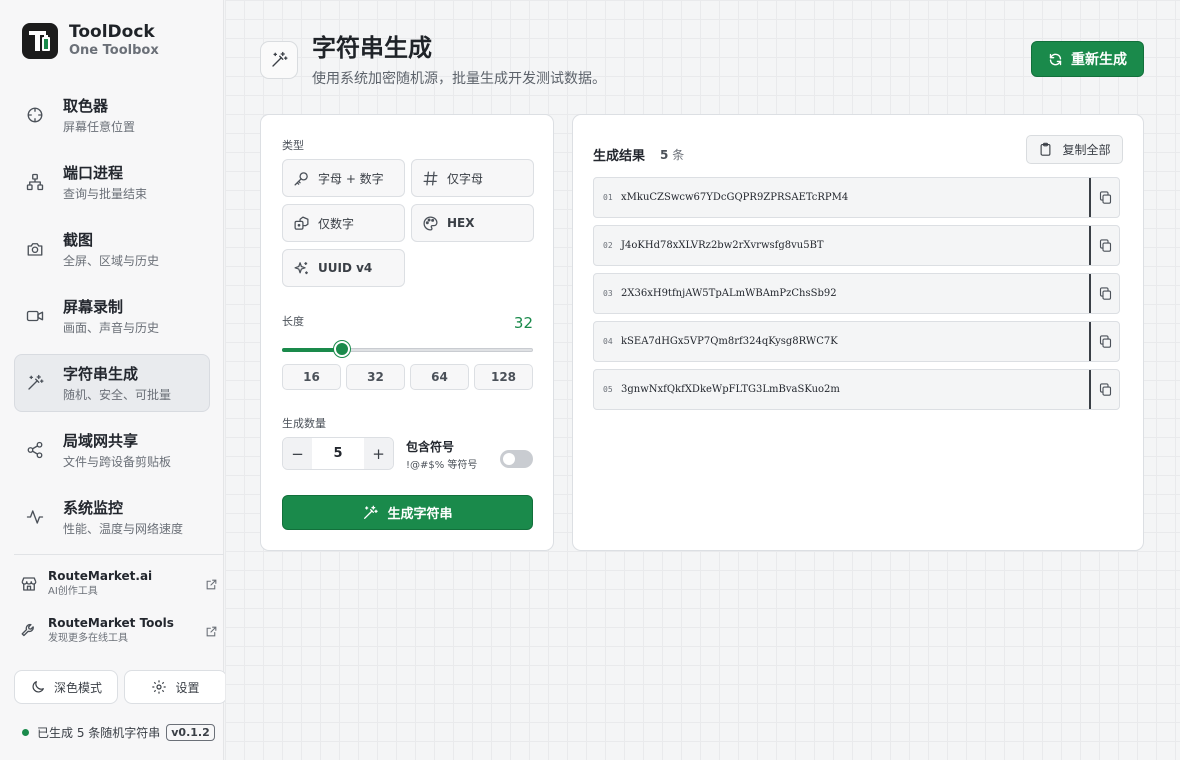  Describe the element at coordinates (420, 514) in the screenshot. I see `generate-label: 生成字符串` at that location.